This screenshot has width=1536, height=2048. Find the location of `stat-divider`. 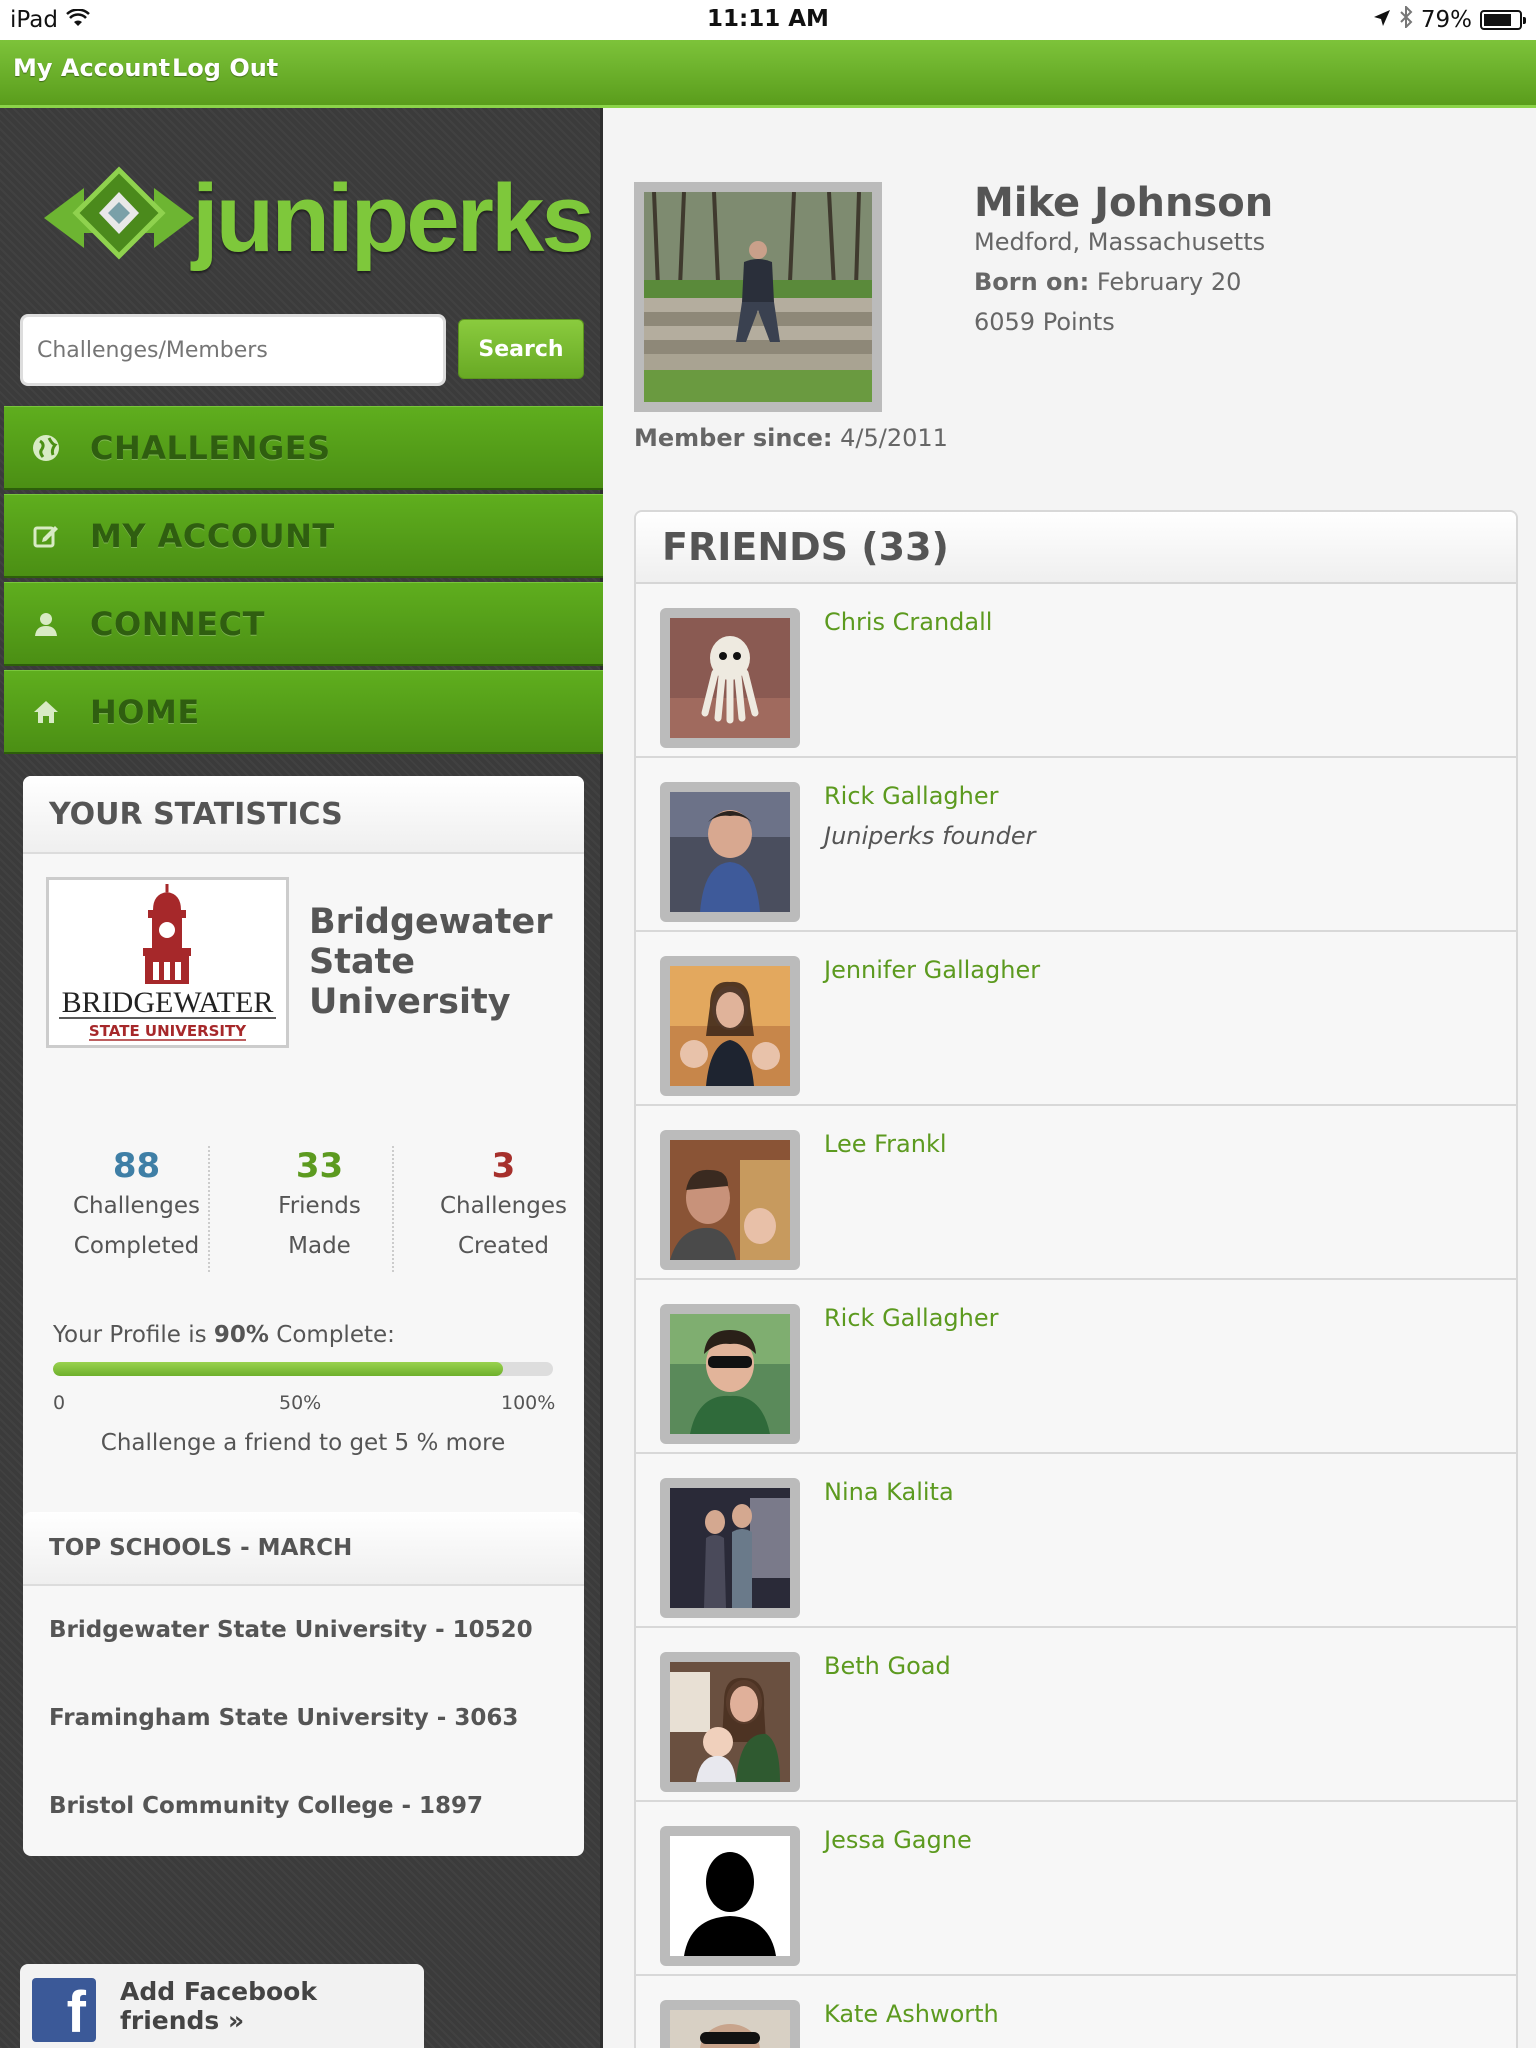

stat-divider is located at coordinates (393, 1209).